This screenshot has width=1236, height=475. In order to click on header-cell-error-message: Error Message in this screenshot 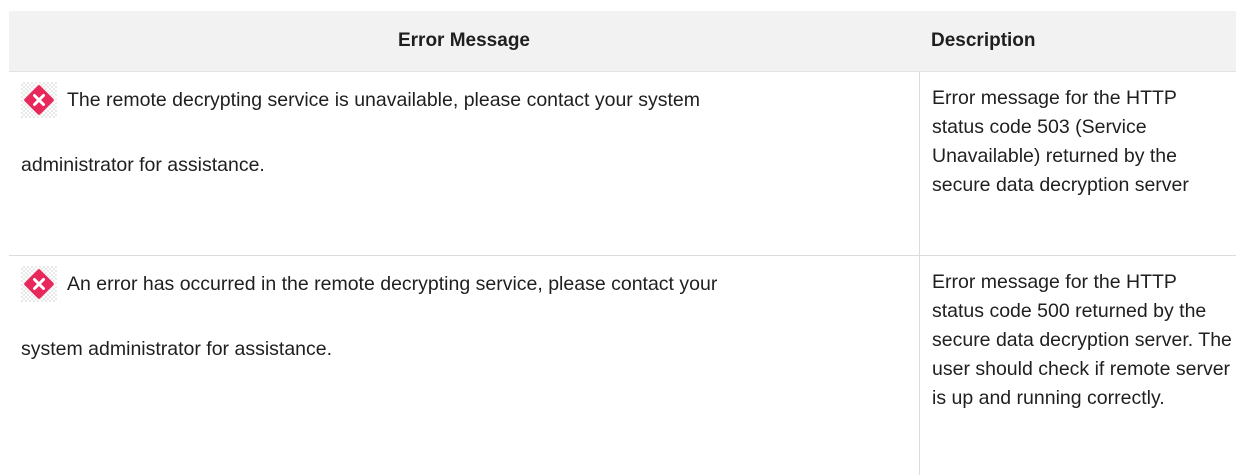, I will do `click(464, 41)`.